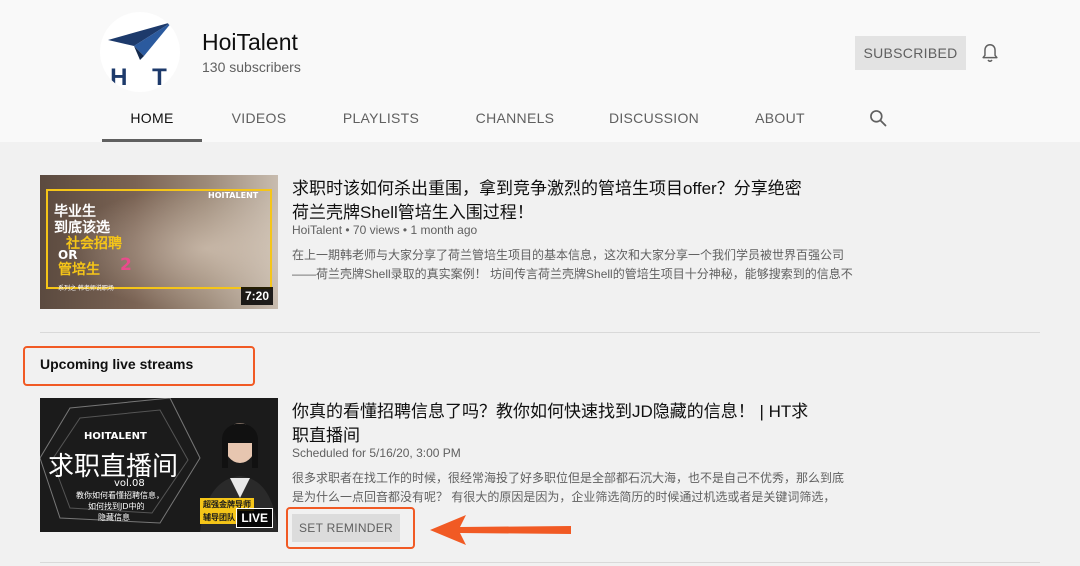  What do you see at coordinates (143, 77) in the screenshot?
I see `logo-text: H T` at bounding box center [143, 77].